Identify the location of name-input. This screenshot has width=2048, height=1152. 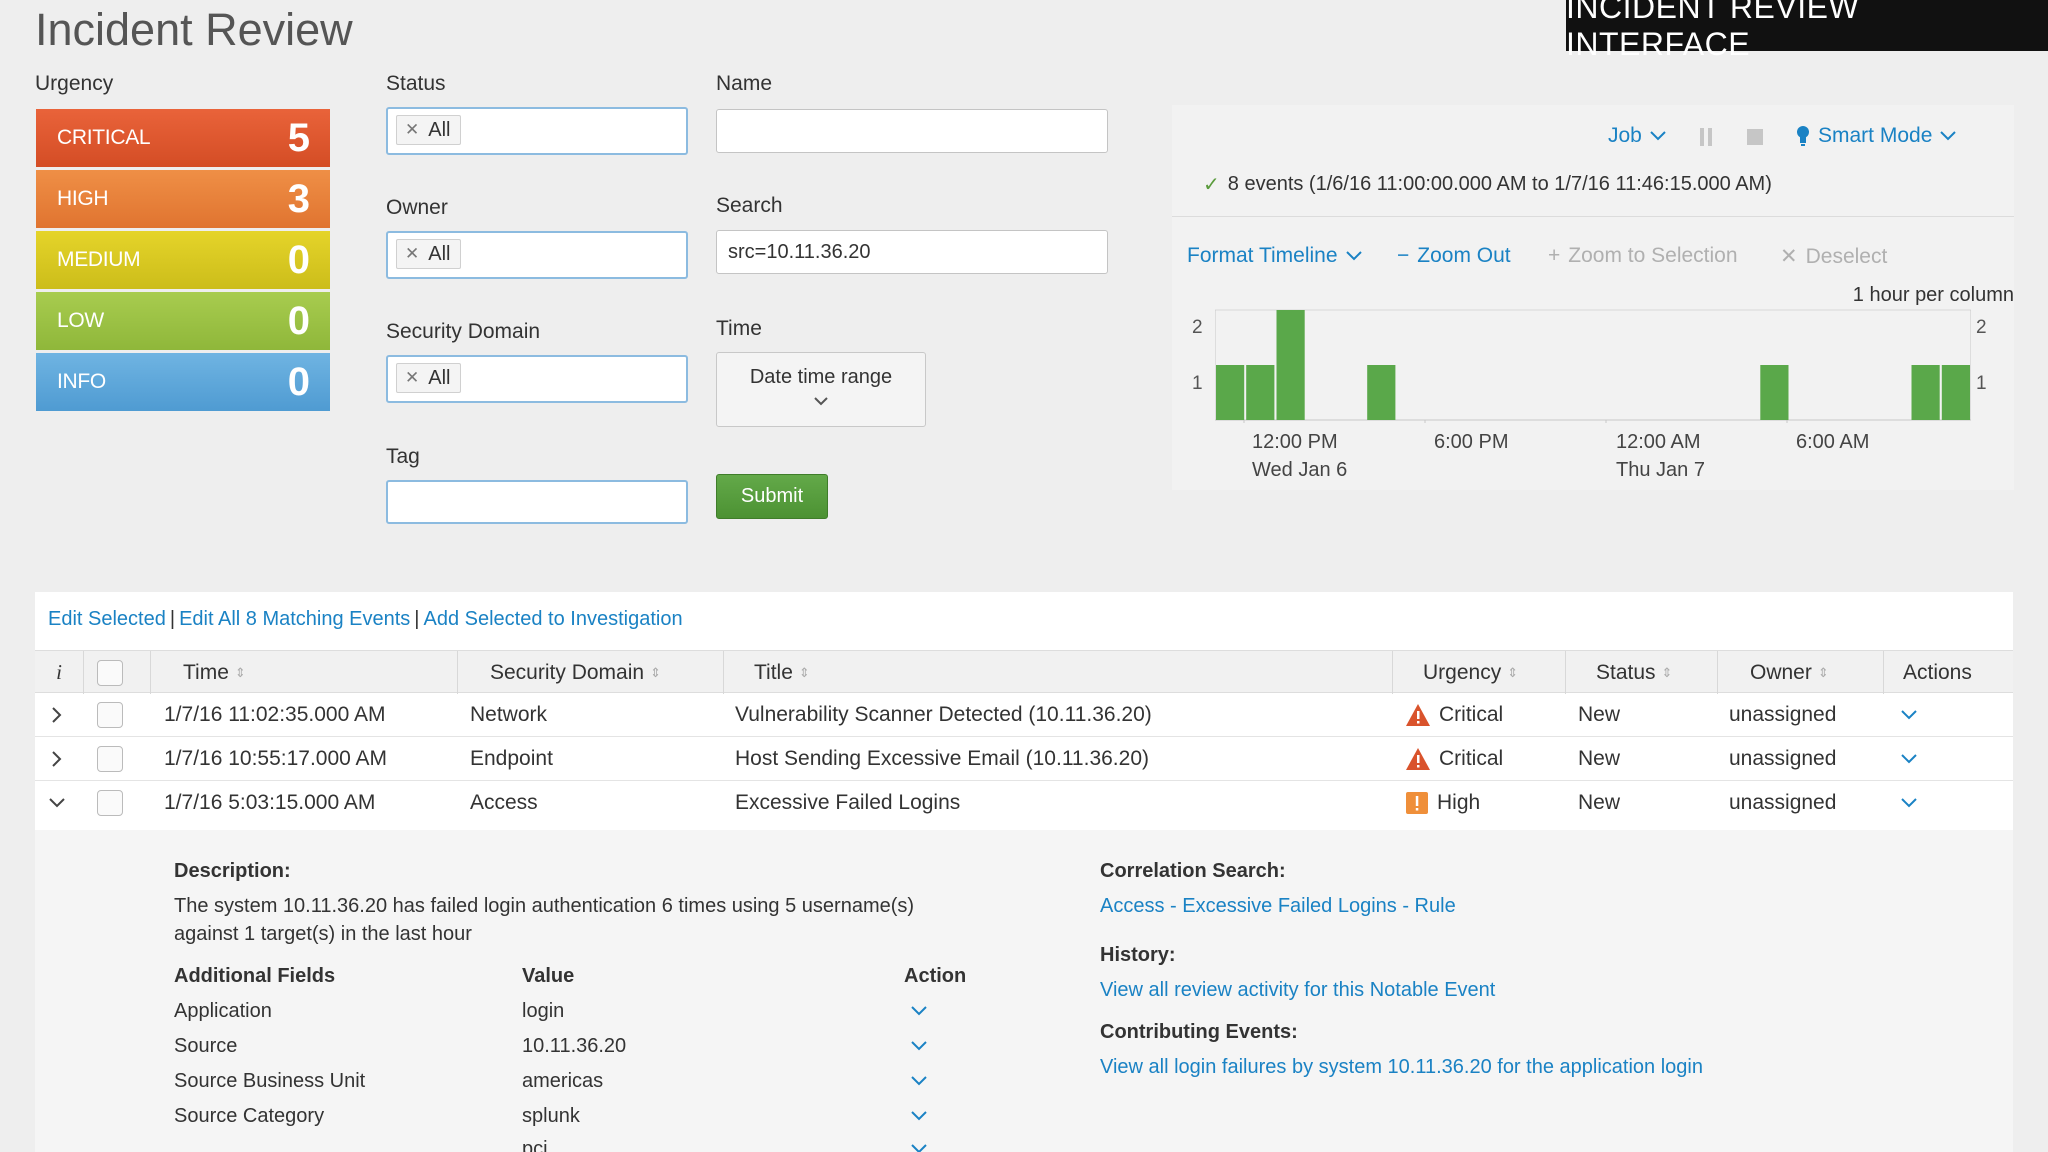
(912, 131).